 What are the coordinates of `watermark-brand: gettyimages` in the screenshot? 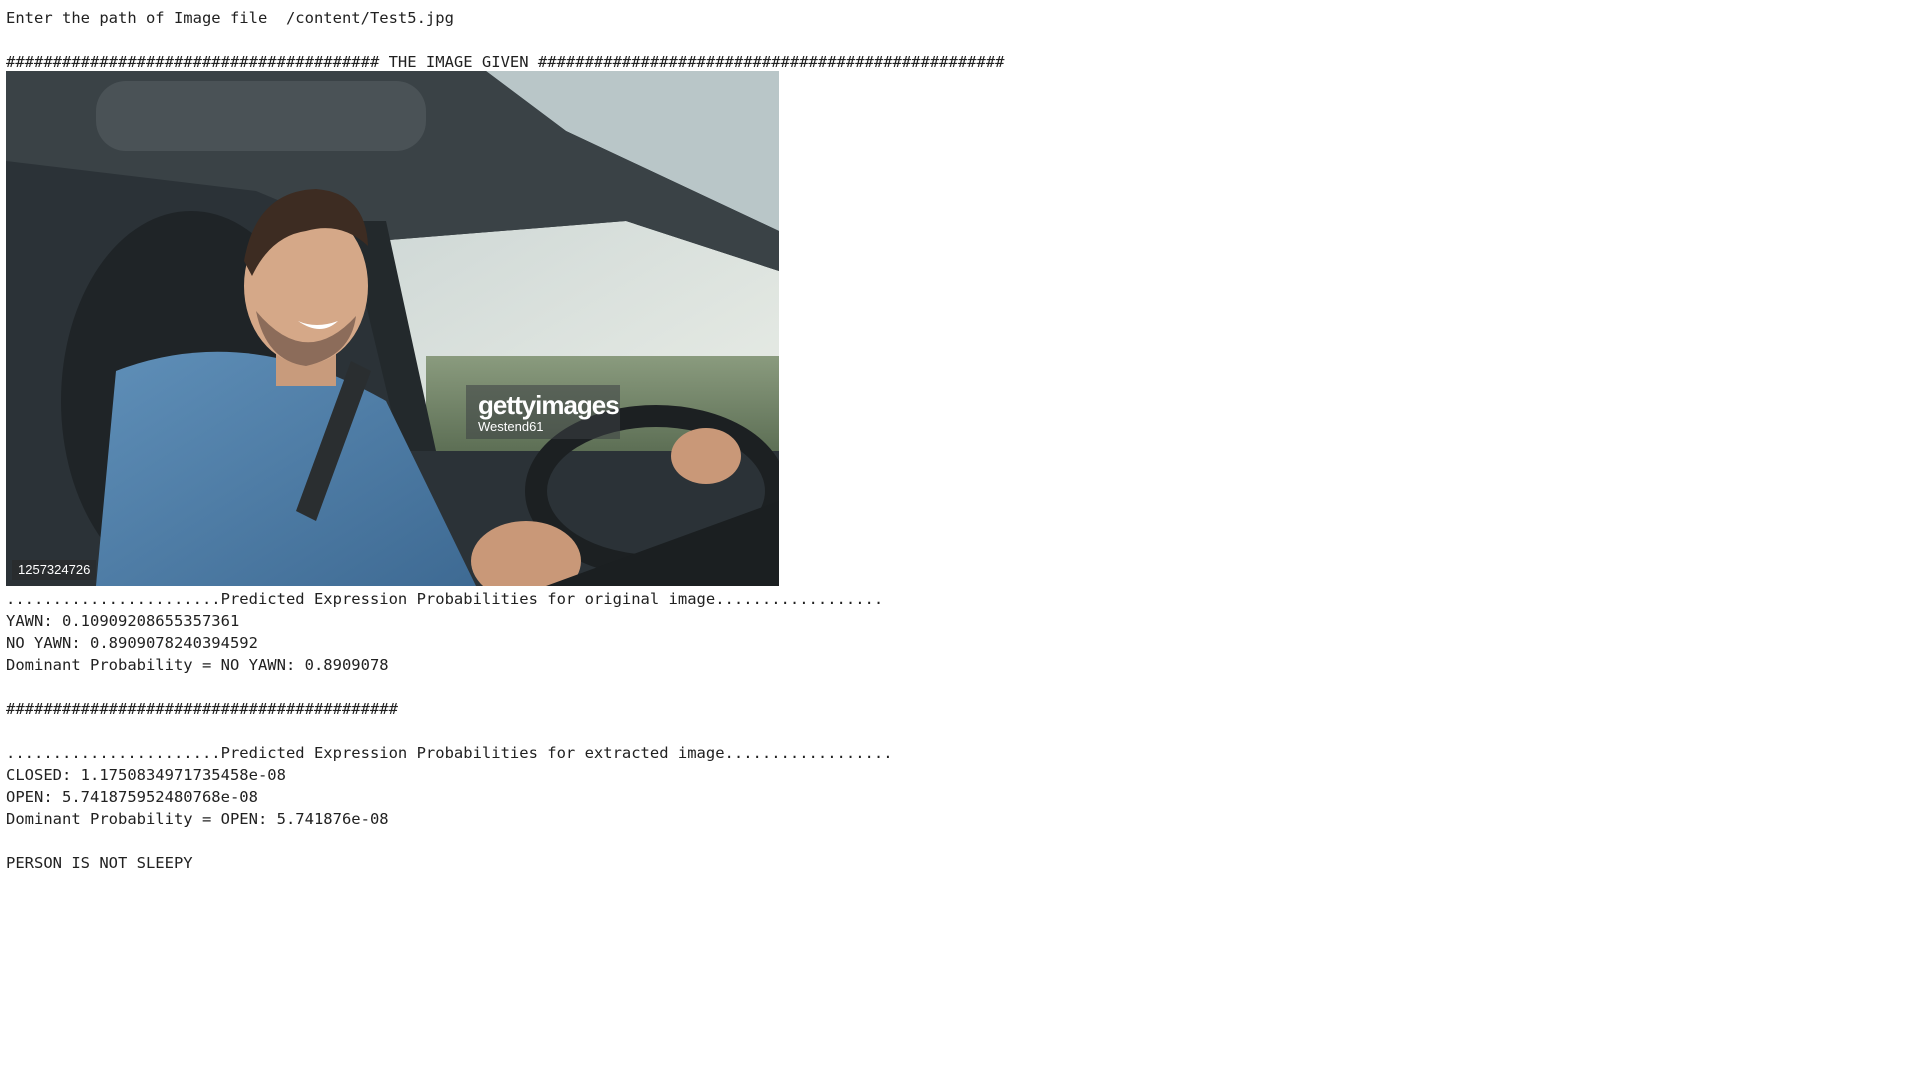 It's located at (549, 405).